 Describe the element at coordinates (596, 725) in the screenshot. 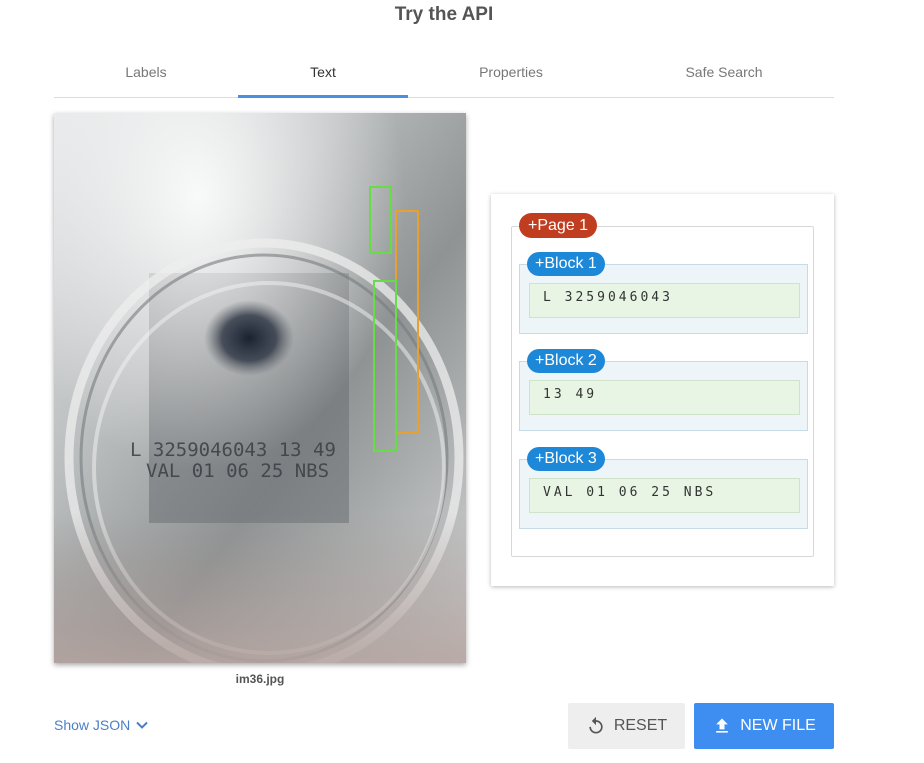

I see `refresh-icon` at that location.